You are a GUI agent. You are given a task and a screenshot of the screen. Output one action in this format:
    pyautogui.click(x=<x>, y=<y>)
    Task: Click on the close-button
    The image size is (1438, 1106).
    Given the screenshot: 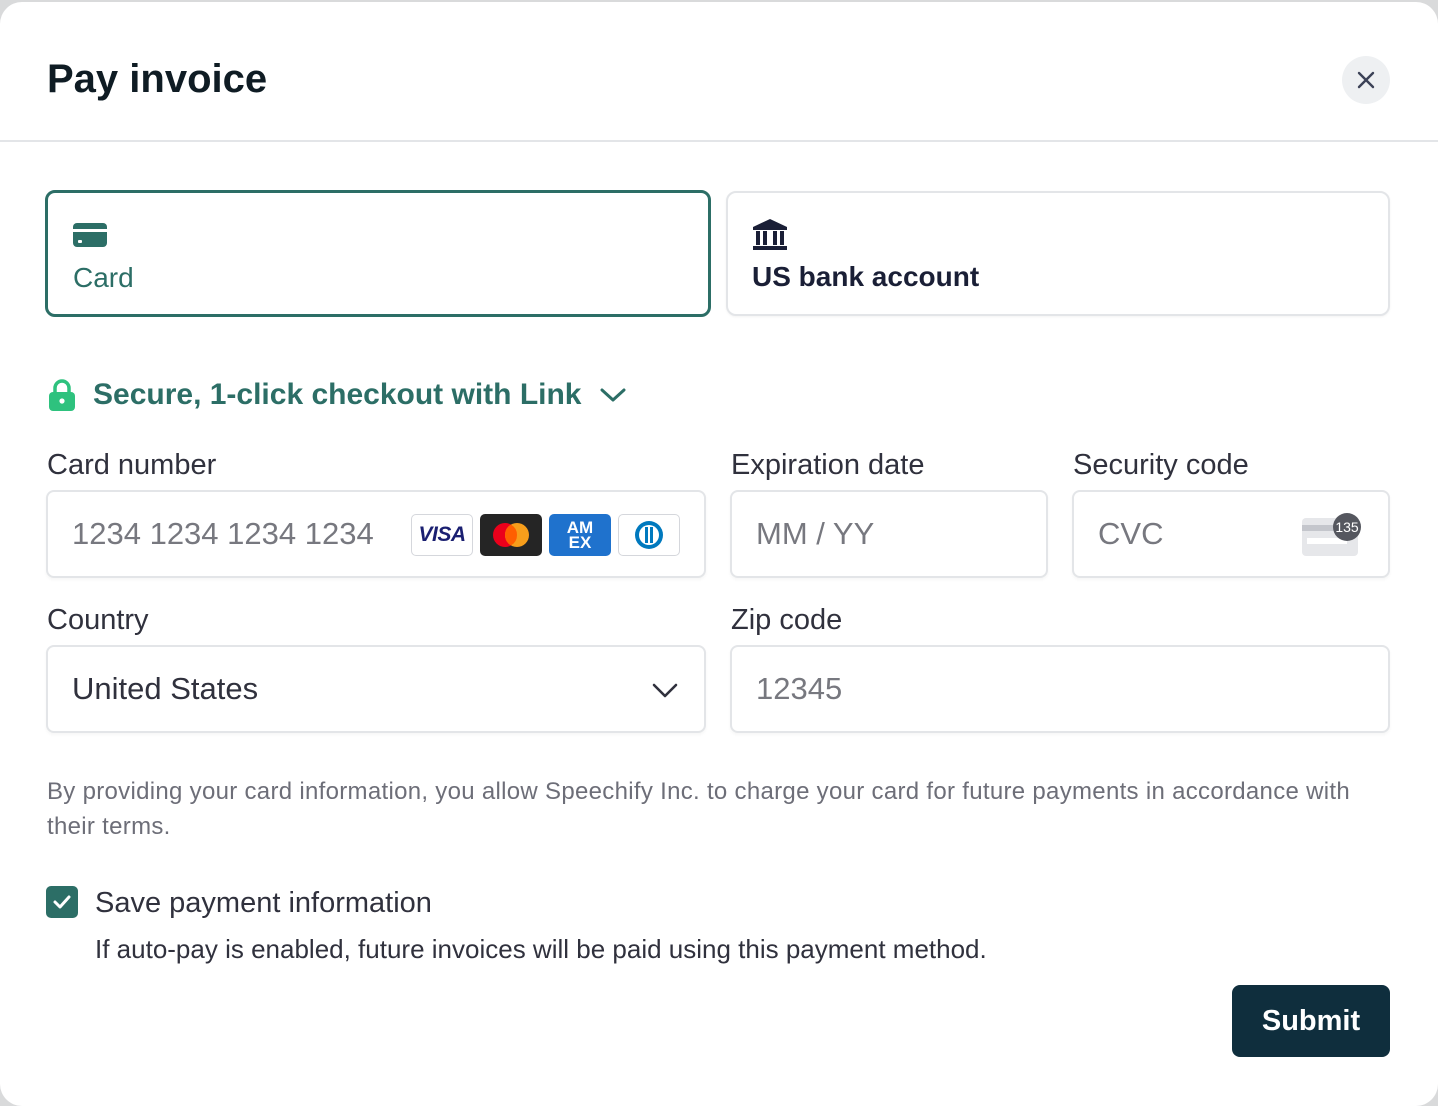 What is the action you would take?
    pyautogui.click(x=1366, y=80)
    